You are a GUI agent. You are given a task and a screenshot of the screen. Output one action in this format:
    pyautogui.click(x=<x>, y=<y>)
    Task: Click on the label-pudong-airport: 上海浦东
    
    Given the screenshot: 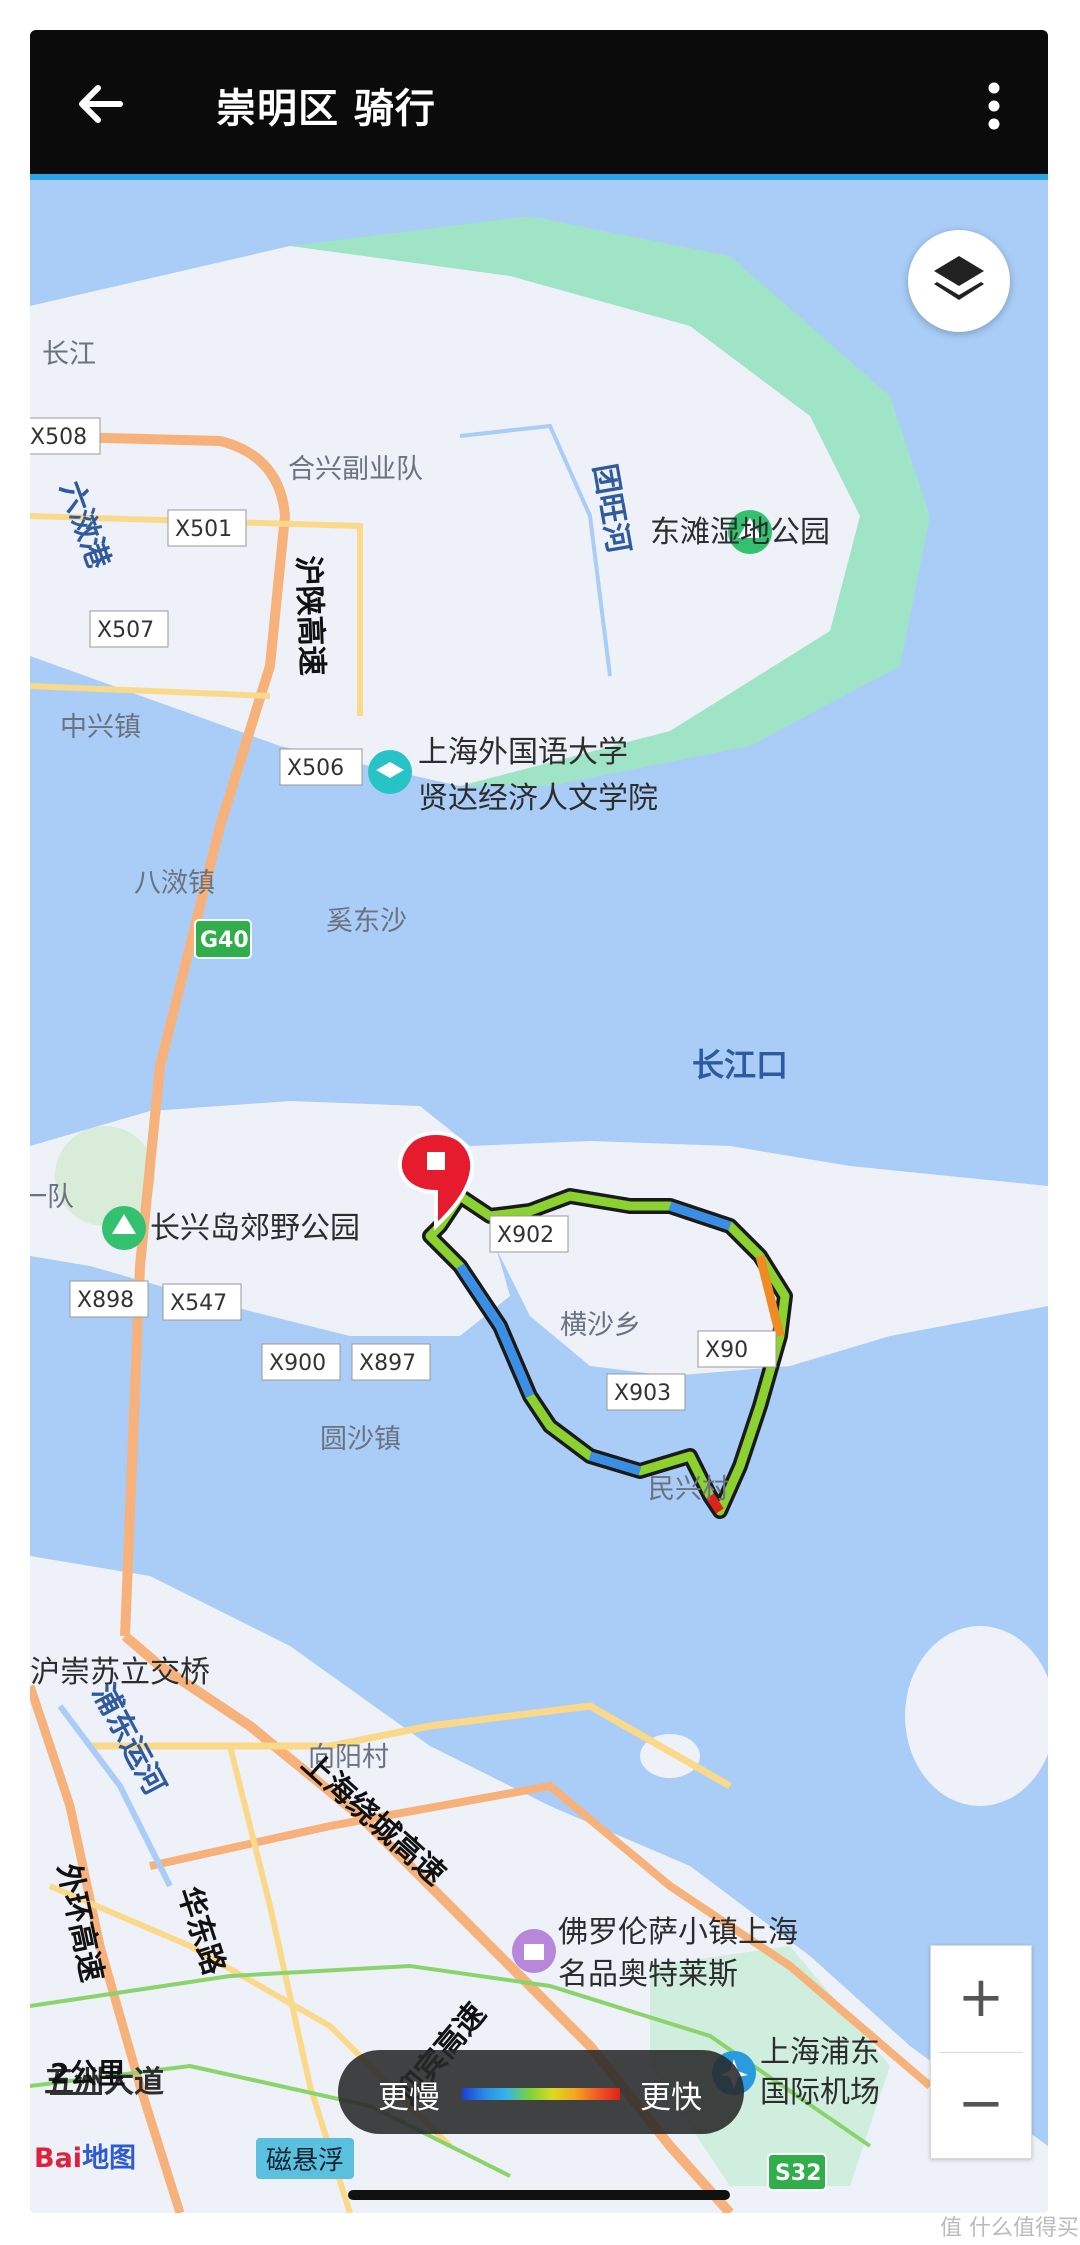 What is the action you would take?
    pyautogui.click(x=820, y=2052)
    